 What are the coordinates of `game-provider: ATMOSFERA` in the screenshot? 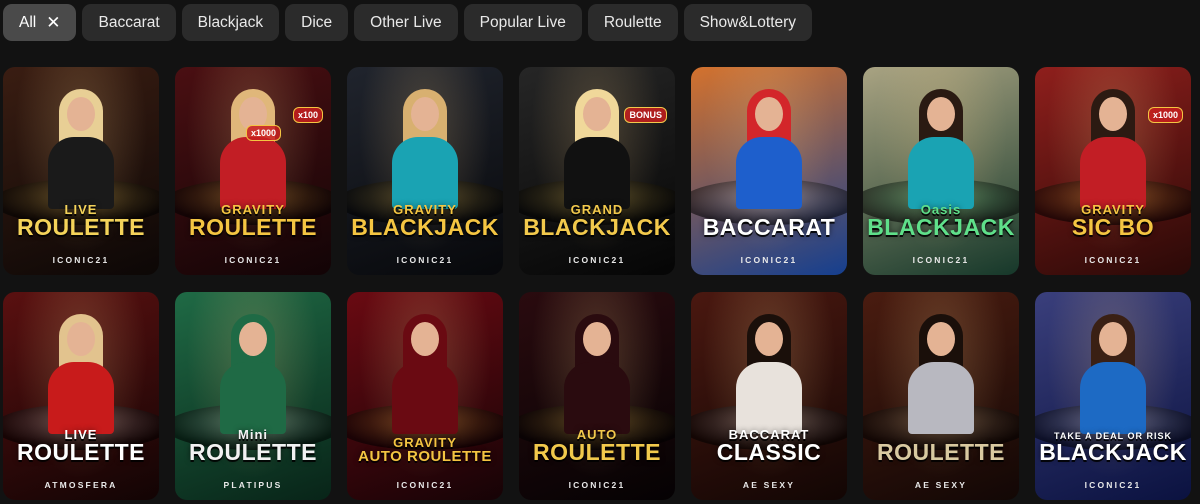 It's located at (81, 485).